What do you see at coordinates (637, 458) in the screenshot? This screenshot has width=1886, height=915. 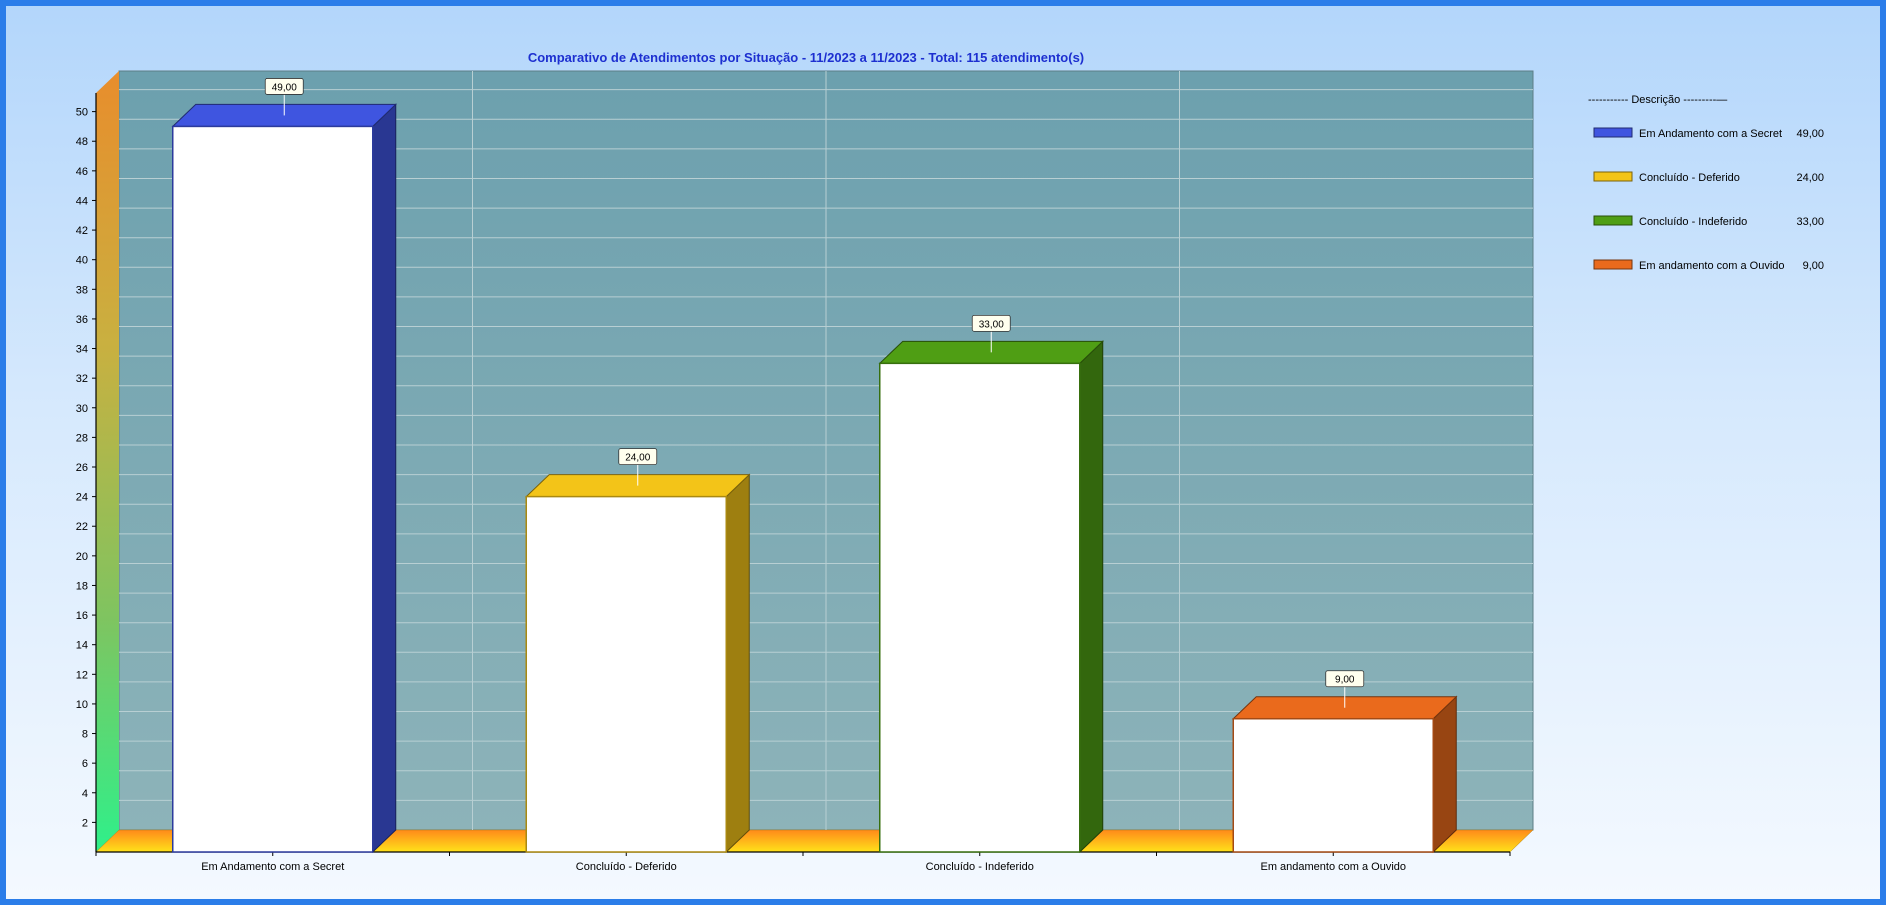 I see `data-label: 24,00` at bounding box center [637, 458].